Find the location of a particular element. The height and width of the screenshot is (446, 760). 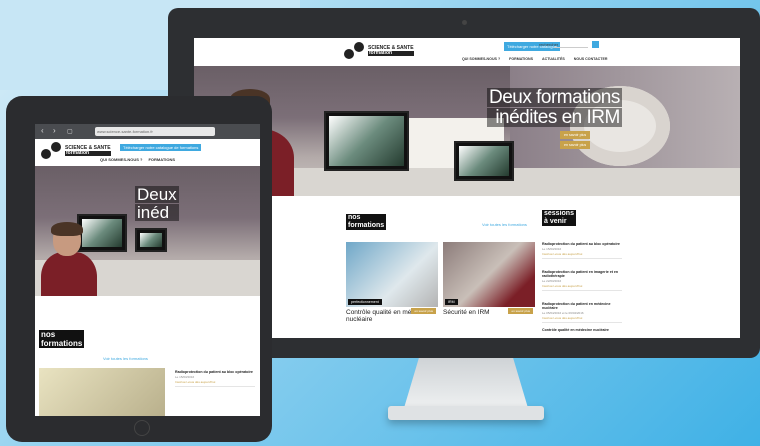

bookmarks-icon: ▢ is located at coordinates (70, 131).